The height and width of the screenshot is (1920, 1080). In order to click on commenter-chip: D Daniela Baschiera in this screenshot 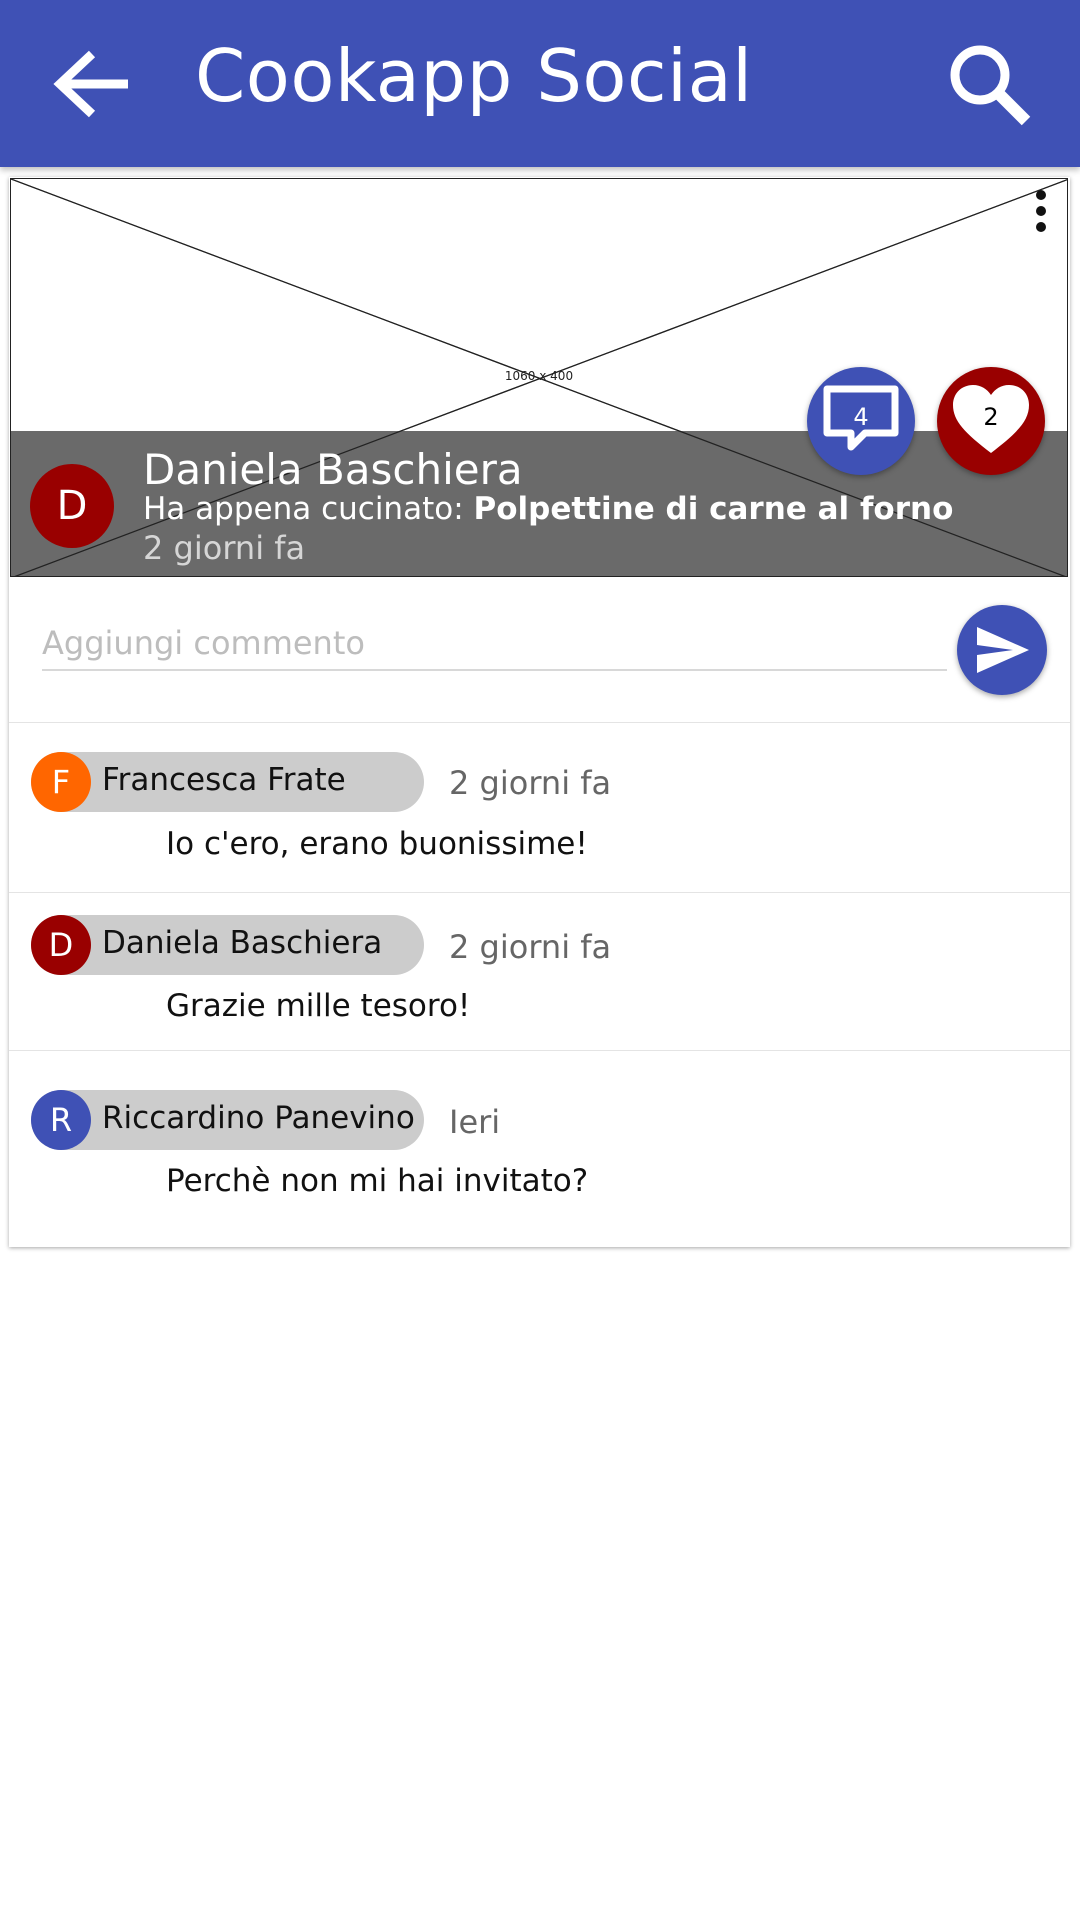, I will do `click(227, 945)`.